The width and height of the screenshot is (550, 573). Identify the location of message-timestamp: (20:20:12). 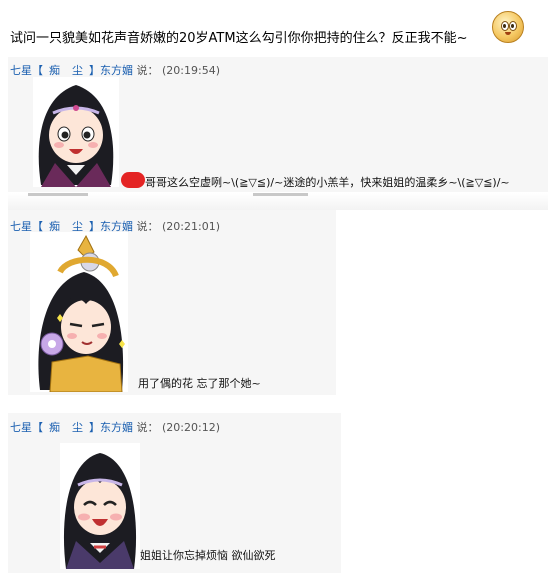
(191, 427).